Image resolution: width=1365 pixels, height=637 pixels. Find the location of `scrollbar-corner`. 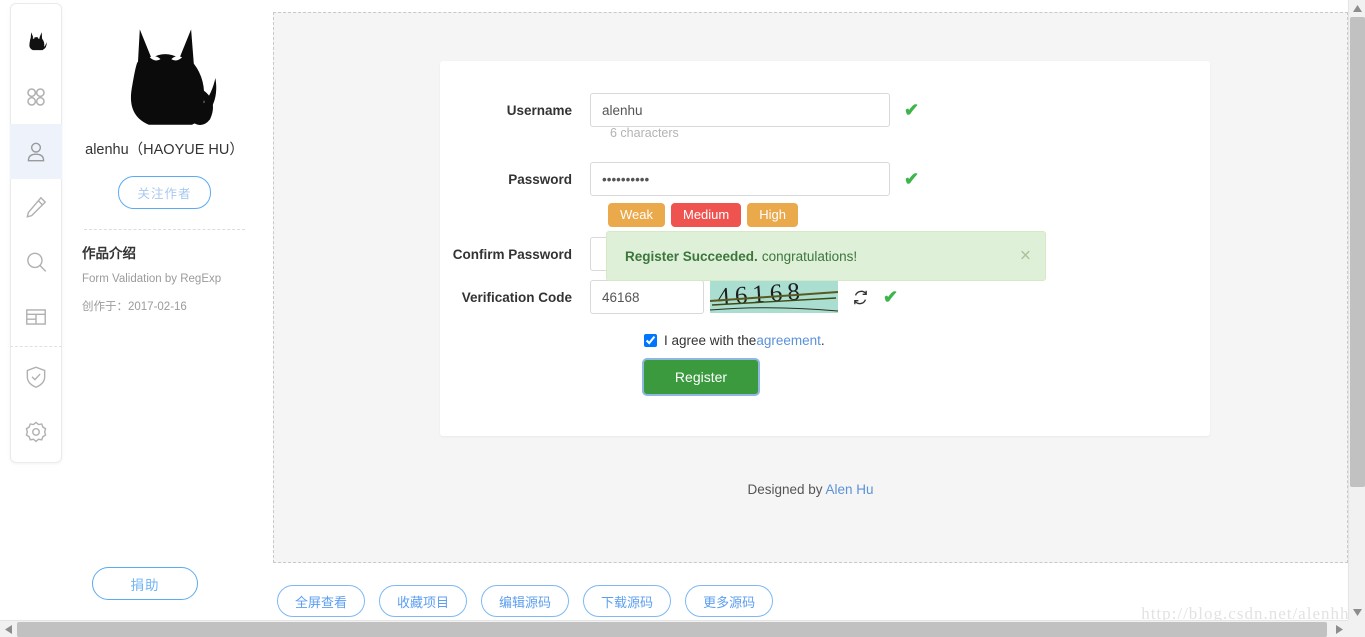

scrollbar-corner is located at coordinates (1356, 628).